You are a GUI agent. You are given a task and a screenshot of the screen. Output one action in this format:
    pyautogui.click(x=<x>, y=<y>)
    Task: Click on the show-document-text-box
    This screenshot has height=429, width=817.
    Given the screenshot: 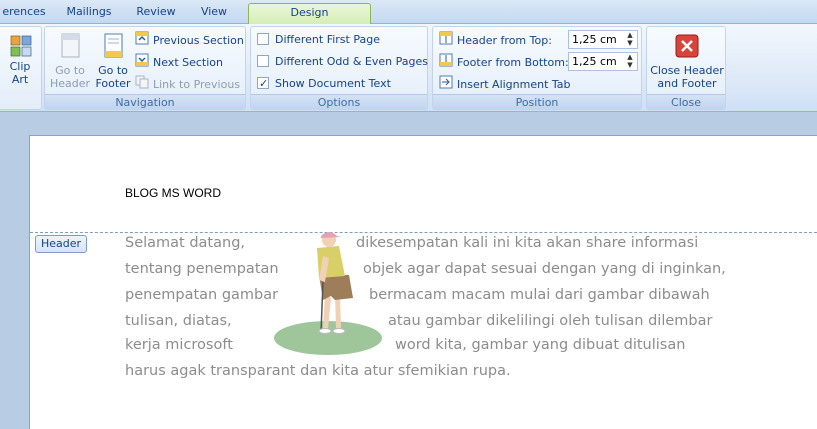 What is the action you would take?
    pyautogui.click(x=263, y=84)
    